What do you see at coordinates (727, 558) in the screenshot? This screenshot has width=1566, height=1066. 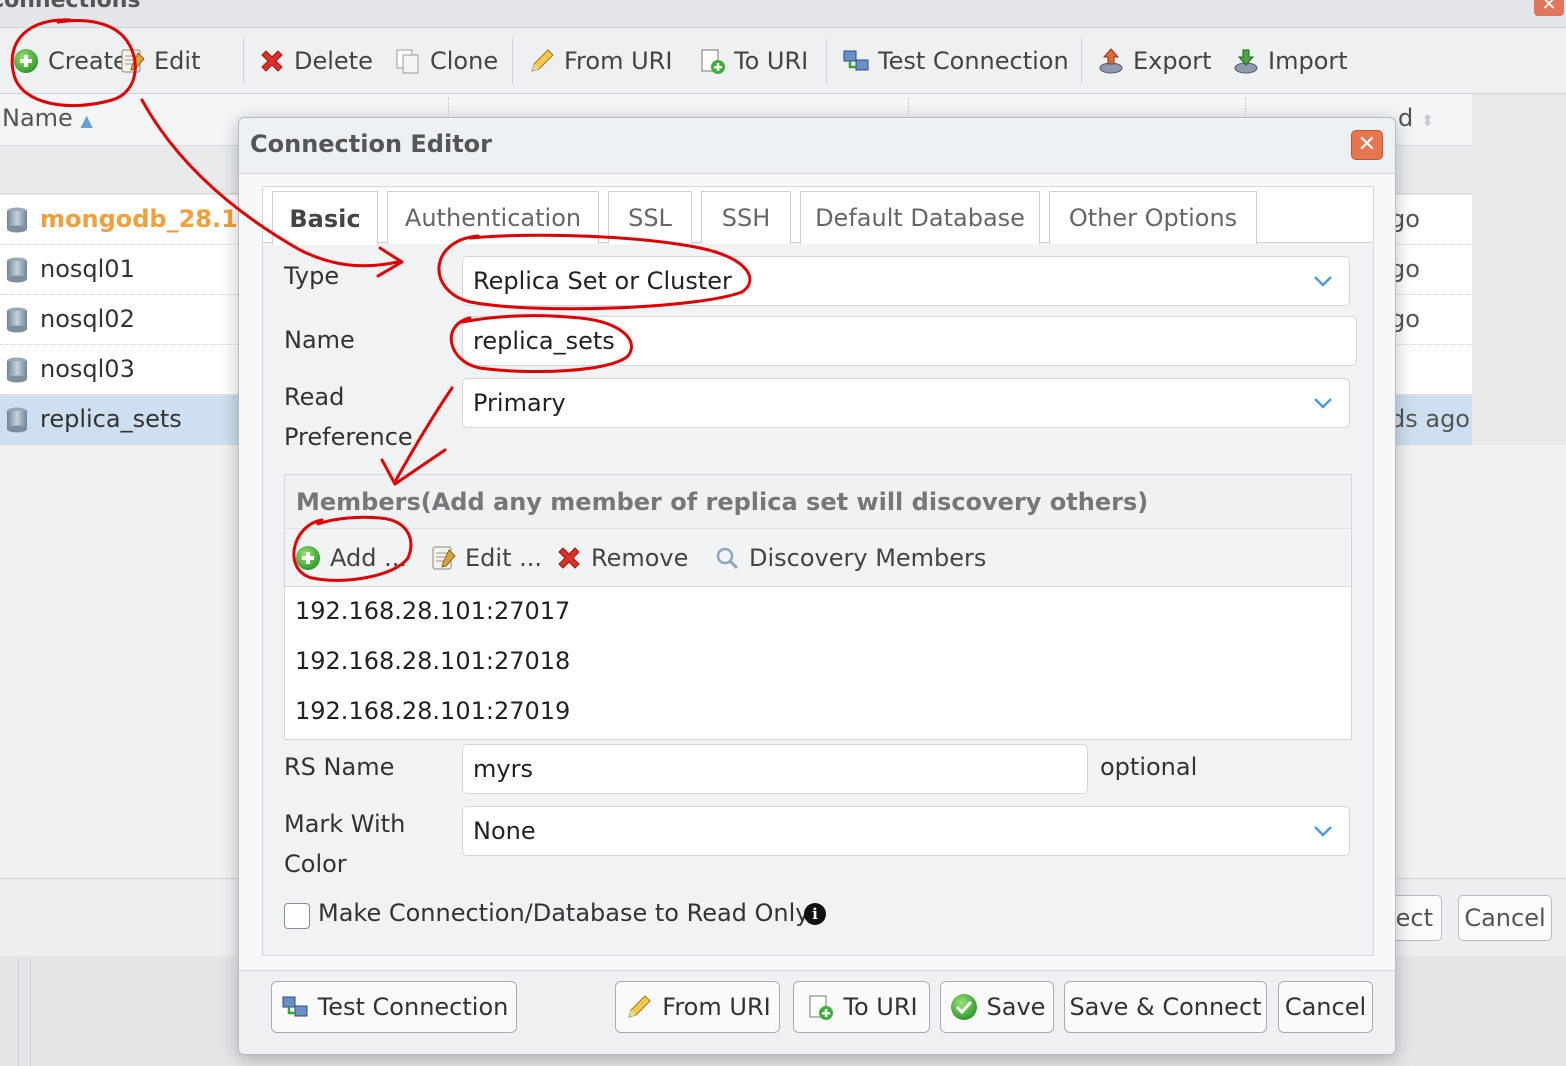 I see `search-icon` at bounding box center [727, 558].